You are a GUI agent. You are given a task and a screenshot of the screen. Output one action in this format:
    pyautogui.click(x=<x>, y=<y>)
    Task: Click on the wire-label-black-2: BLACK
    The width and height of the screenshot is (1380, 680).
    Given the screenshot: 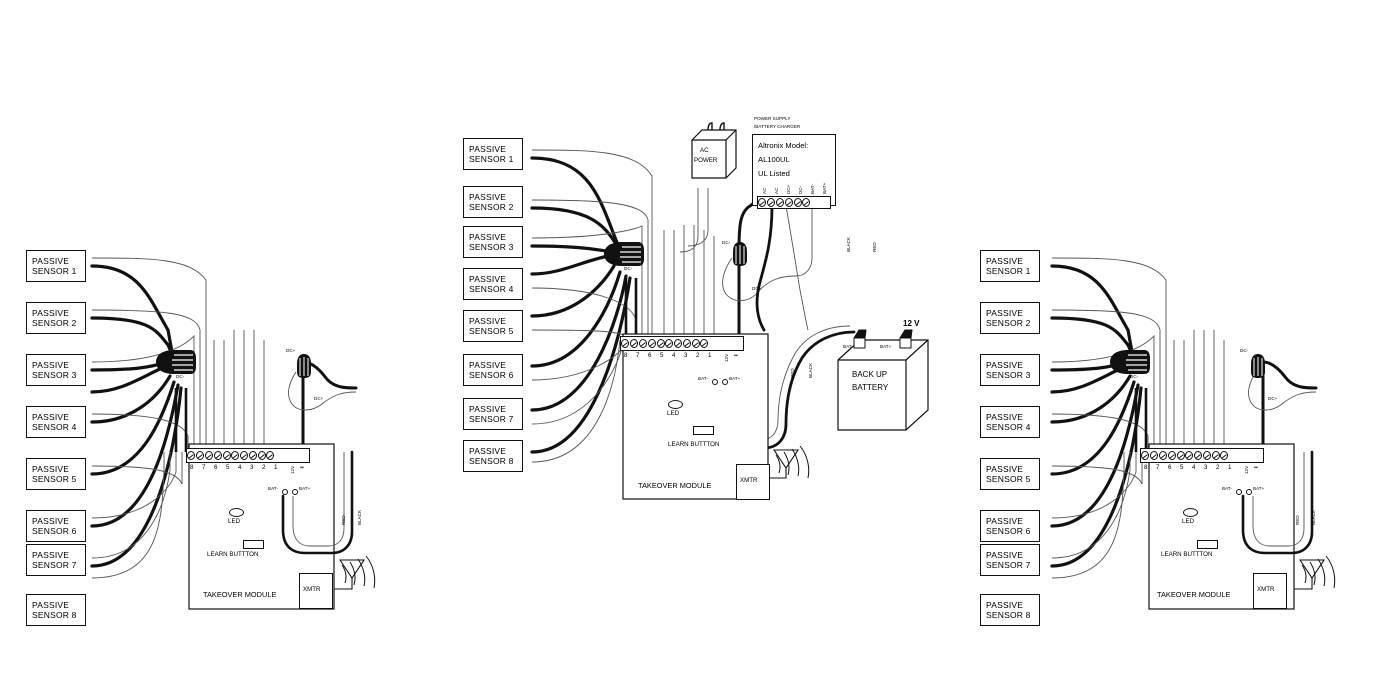 What is the action you would take?
    pyautogui.click(x=810, y=370)
    